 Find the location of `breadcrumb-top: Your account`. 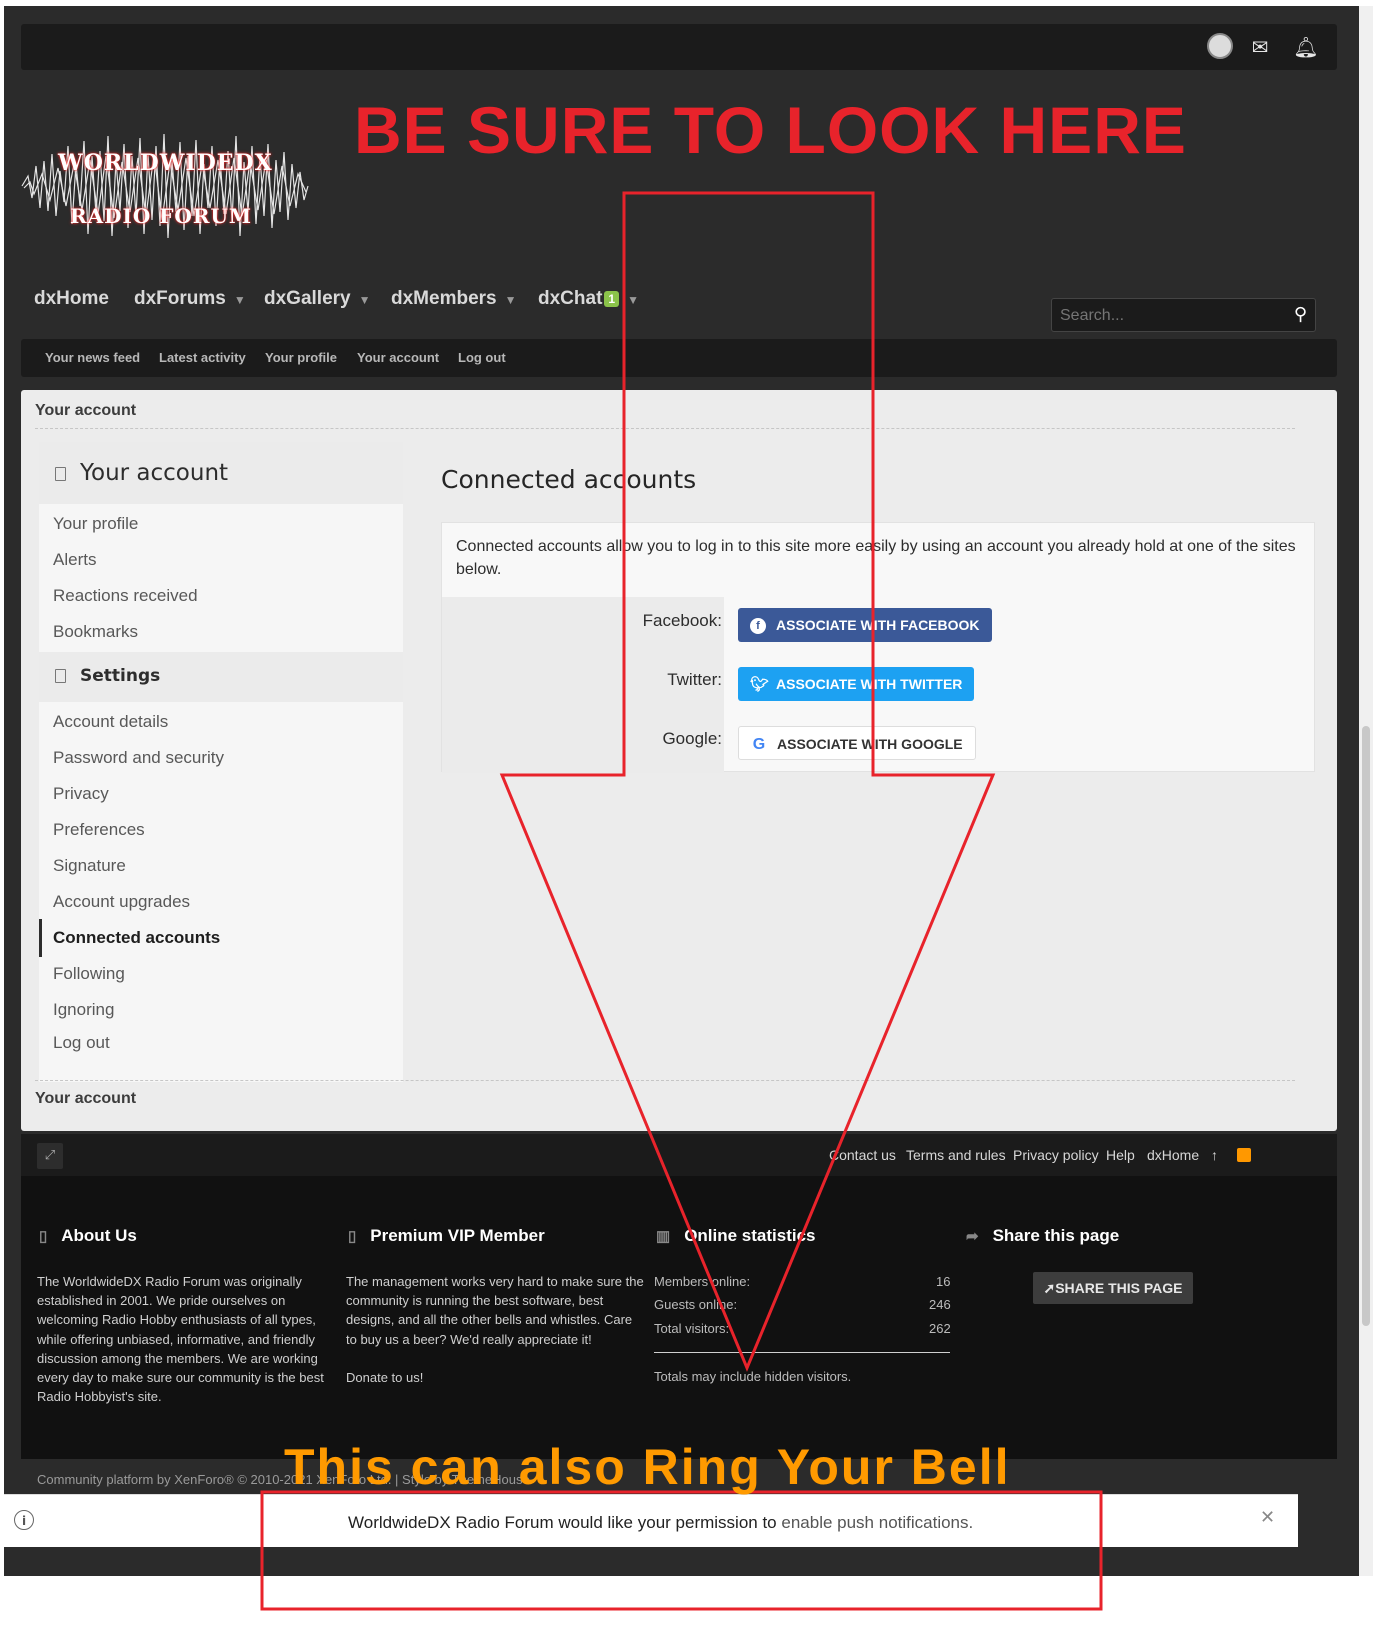

breadcrumb-top: Your account is located at coordinates (85, 411).